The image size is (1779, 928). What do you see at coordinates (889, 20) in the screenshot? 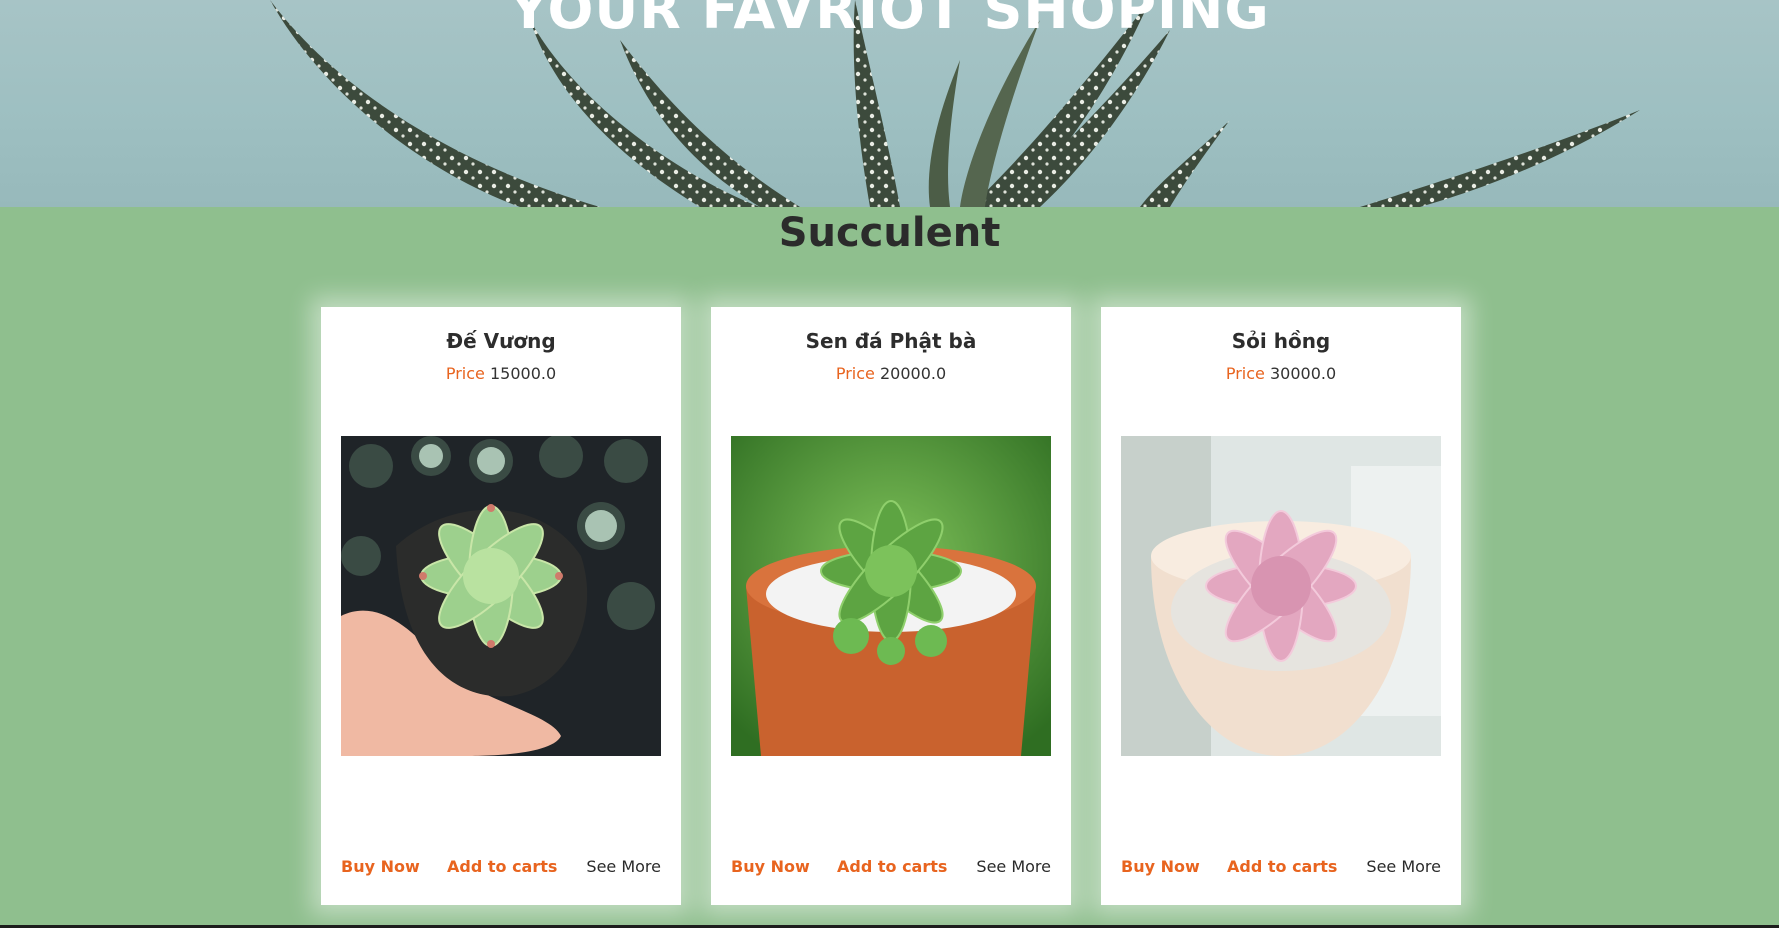
I see `hero-title: YOUR FAVRIOT SHOPING` at bounding box center [889, 20].